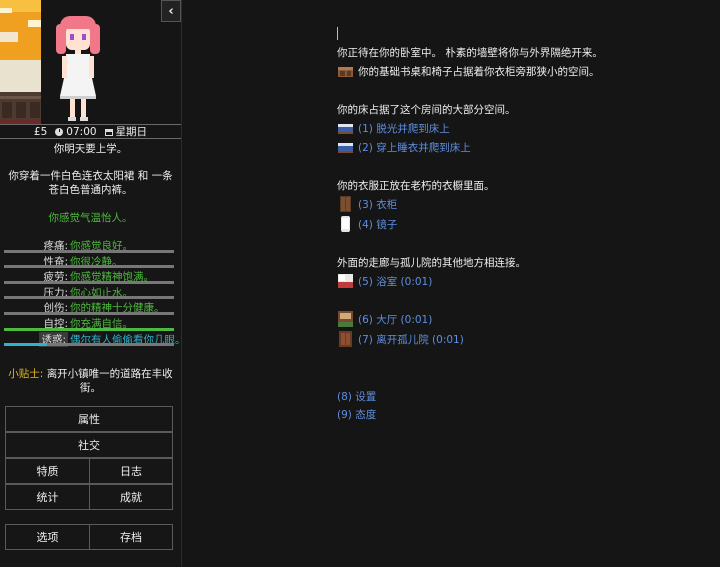 This screenshot has width=720, height=567. I want to click on hall-link: (6) 大厅 (0:01), so click(395, 319).